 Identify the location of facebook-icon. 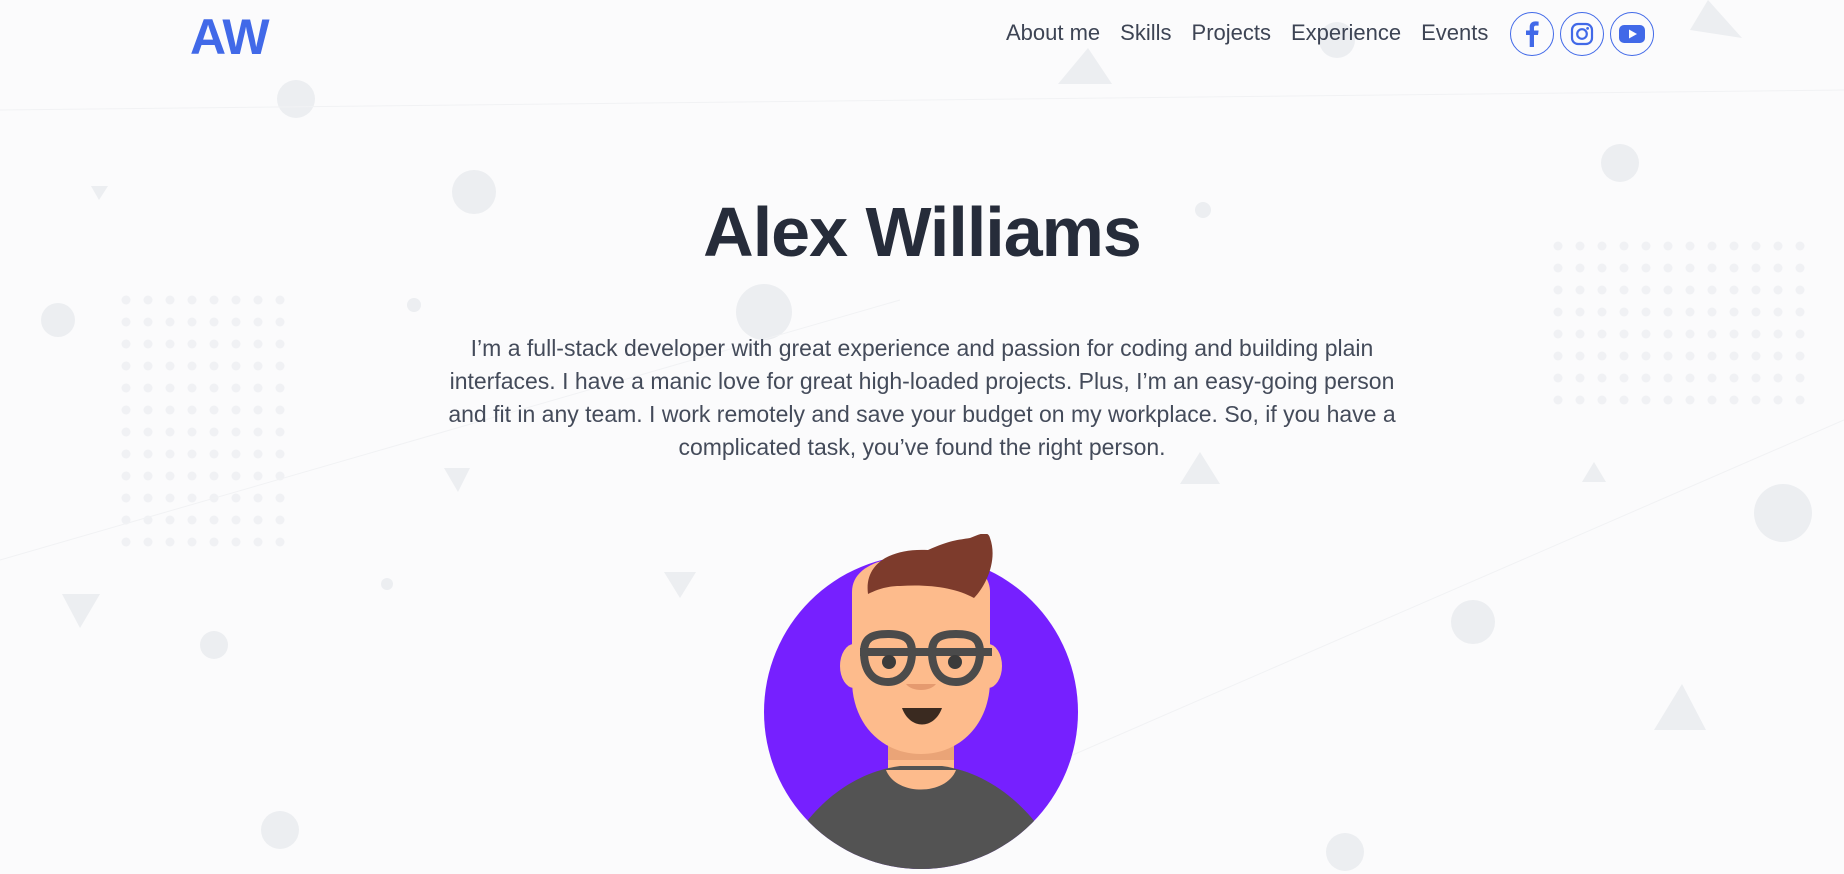
(1532, 34).